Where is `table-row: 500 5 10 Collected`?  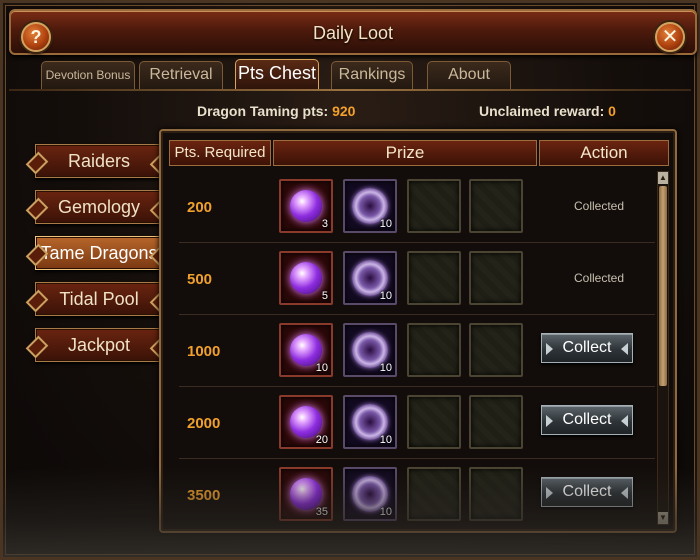
table-row: 500 5 10 Collected is located at coordinates (417, 279).